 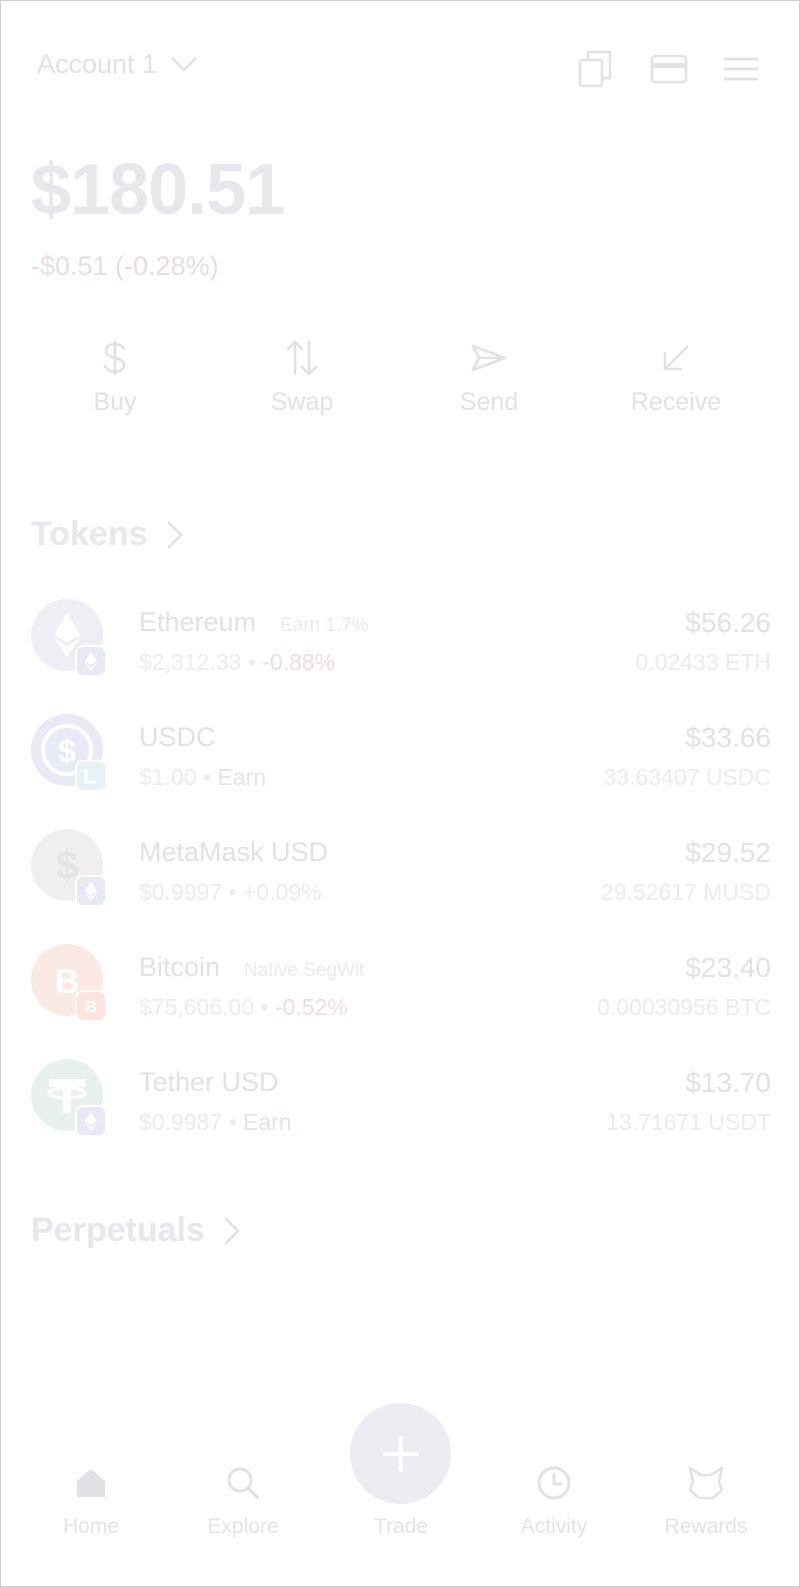 What do you see at coordinates (676, 381) in the screenshot?
I see `receive-button: Receive` at bounding box center [676, 381].